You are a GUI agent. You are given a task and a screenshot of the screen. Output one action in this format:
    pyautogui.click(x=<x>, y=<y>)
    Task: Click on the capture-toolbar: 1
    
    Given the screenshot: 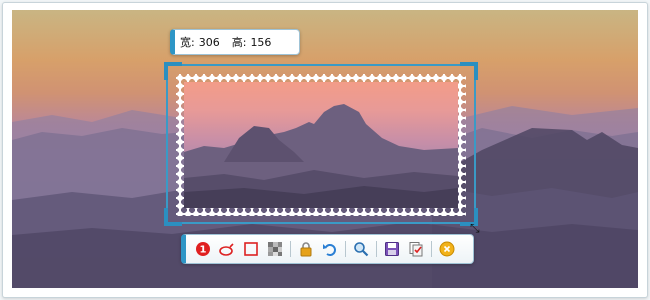 What is the action you would take?
    pyautogui.click(x=327, y=249)
    